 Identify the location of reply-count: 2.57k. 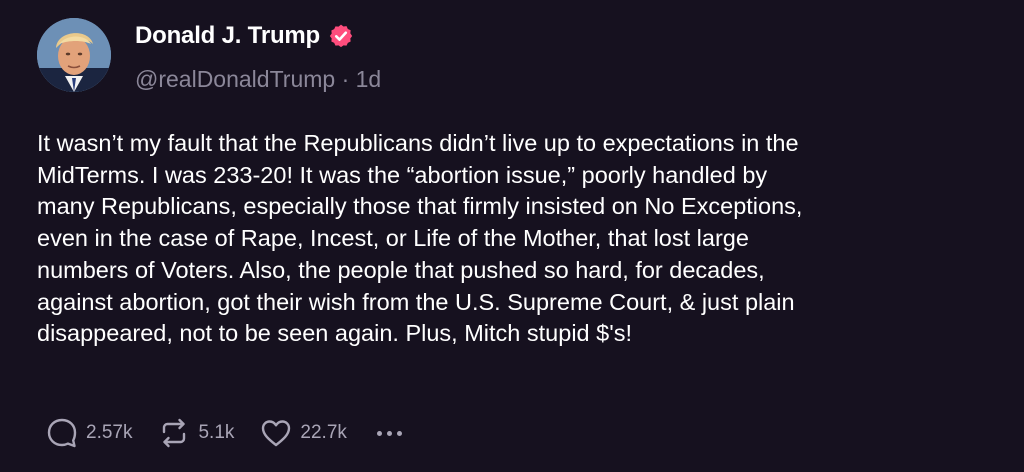
(109, 432).